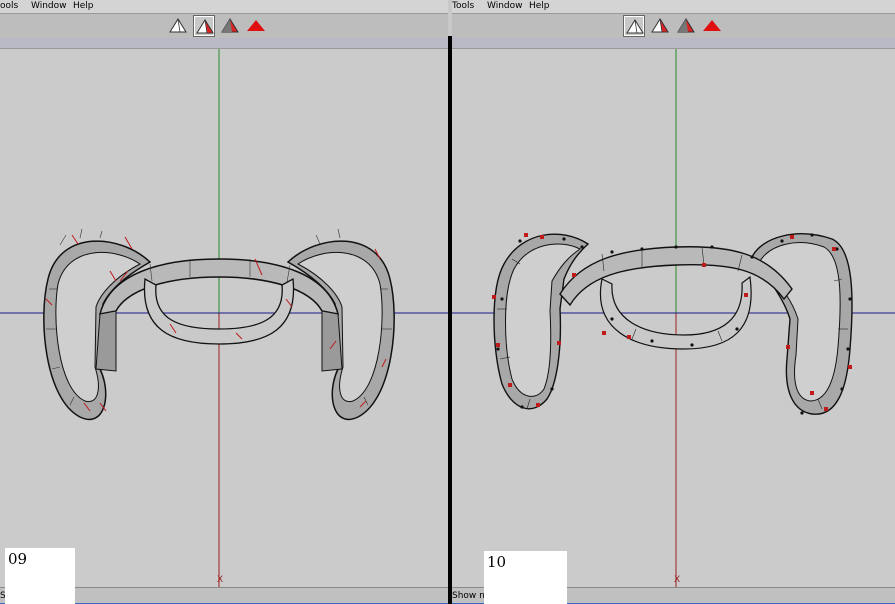 This screenshot has width=895, height=604. What do you see at coordinates (673, 324) in the screenshot?
I see `mesh-model` at bounding box center [673, 324].